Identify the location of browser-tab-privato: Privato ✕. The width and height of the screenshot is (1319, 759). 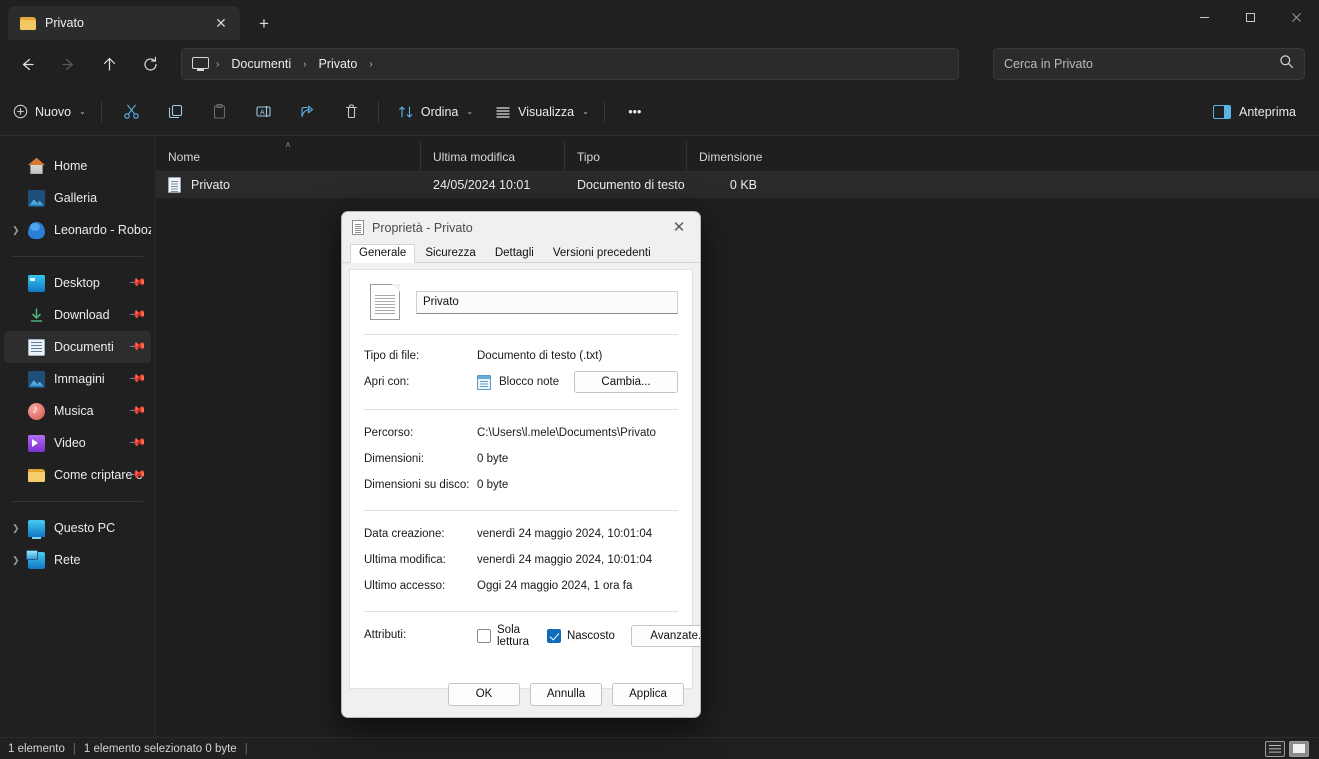
(124, 23).